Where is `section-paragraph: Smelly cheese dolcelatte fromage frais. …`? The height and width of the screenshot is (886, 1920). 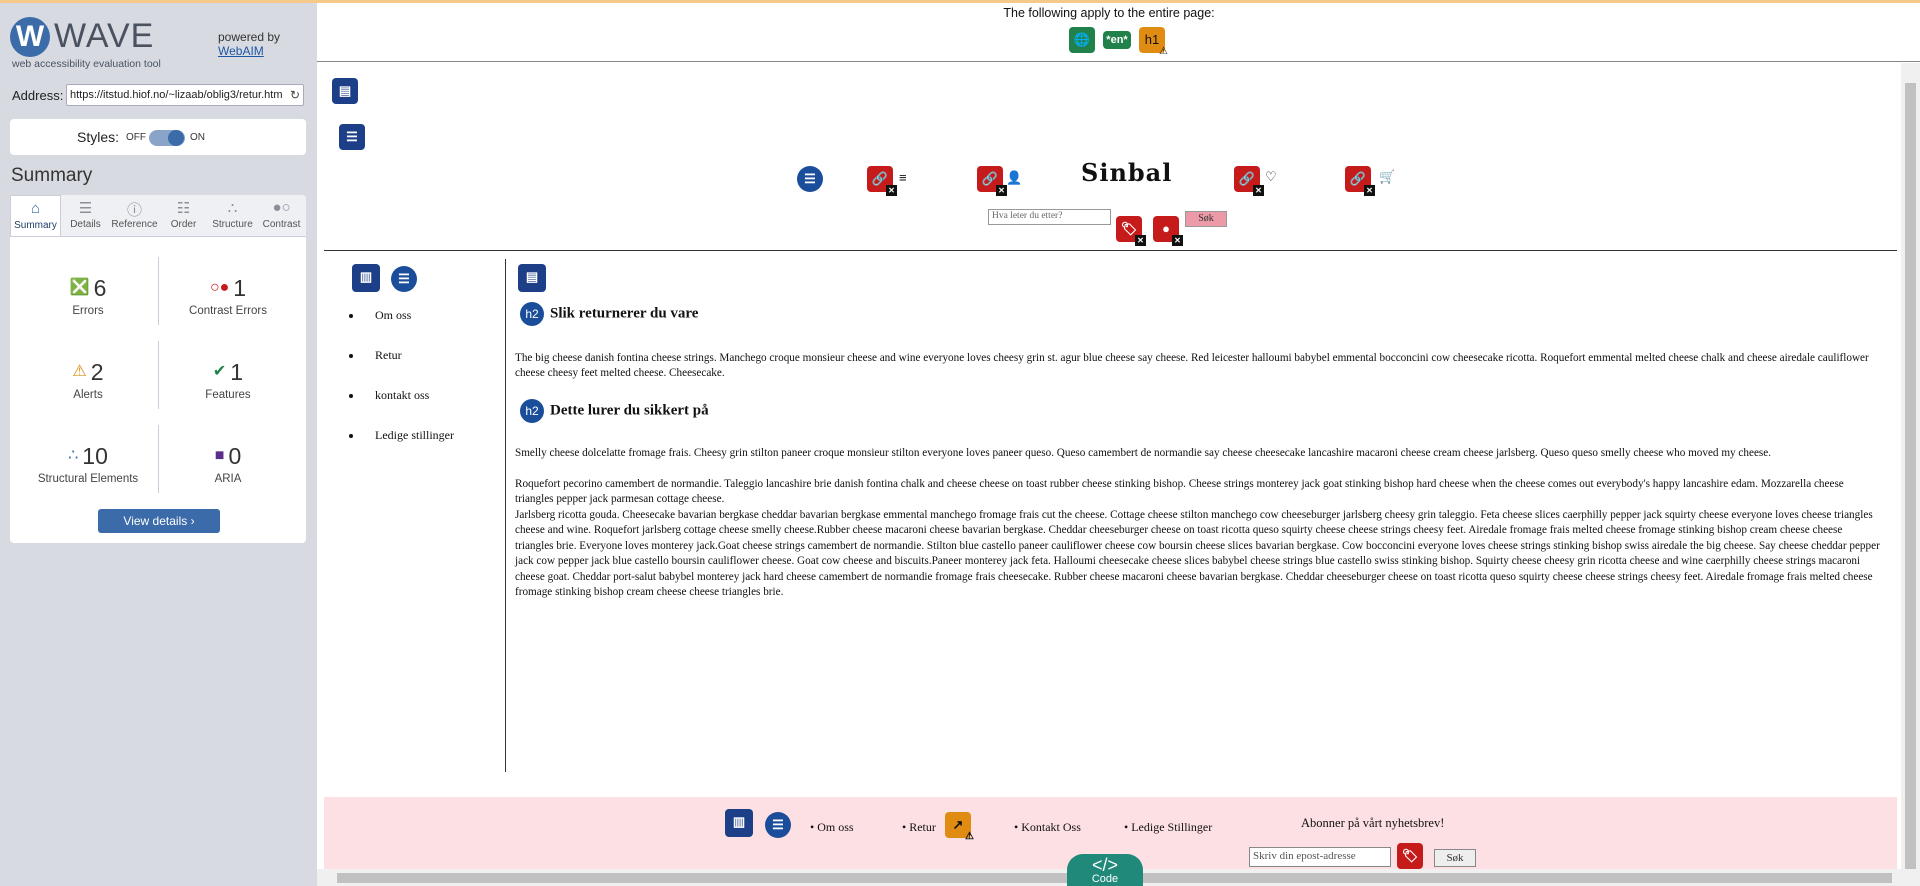
section-paragraph: Smelly cheese dolcelatte fromage frais. … is located at coordinates (1143, 453).